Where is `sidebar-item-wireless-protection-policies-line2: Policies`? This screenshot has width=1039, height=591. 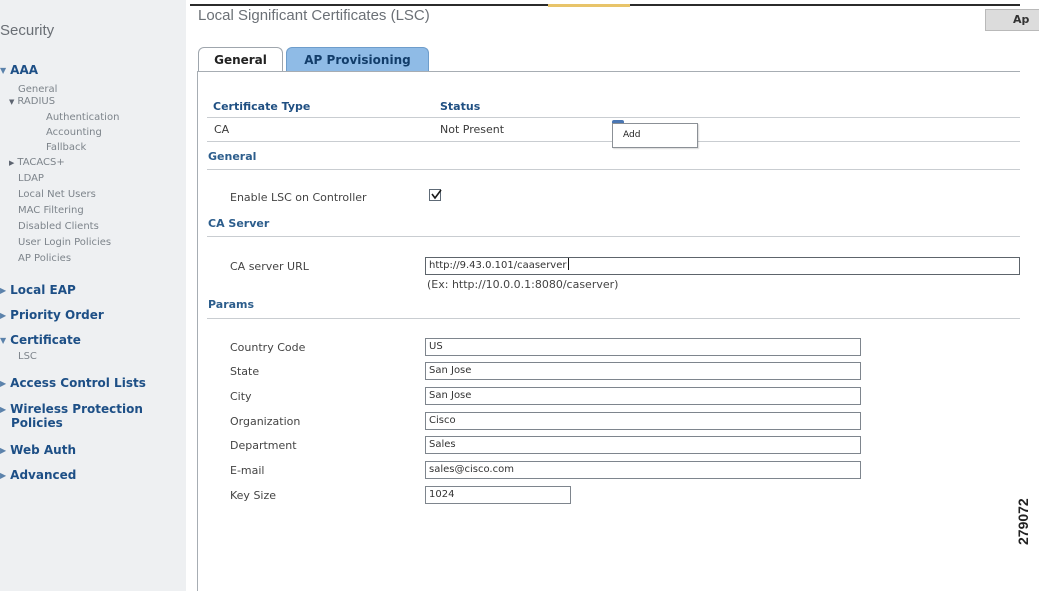 sidebar-item-wireless-protection-policies-line2: Policies is located at coordinates (37, 423).